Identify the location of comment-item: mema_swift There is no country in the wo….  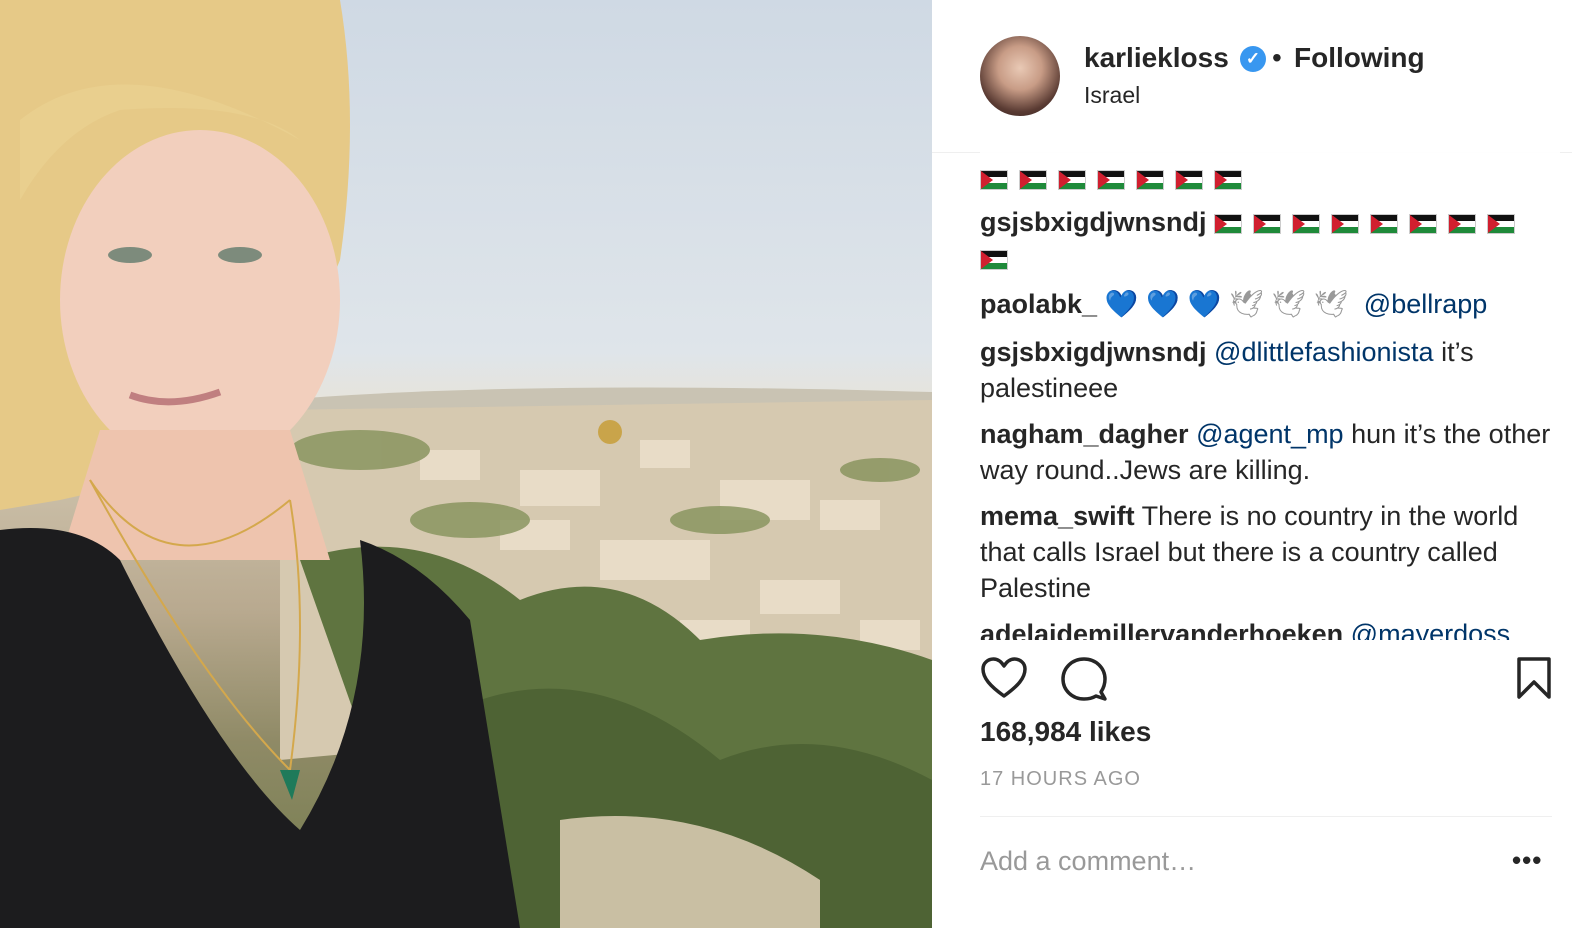
(1270, 552).